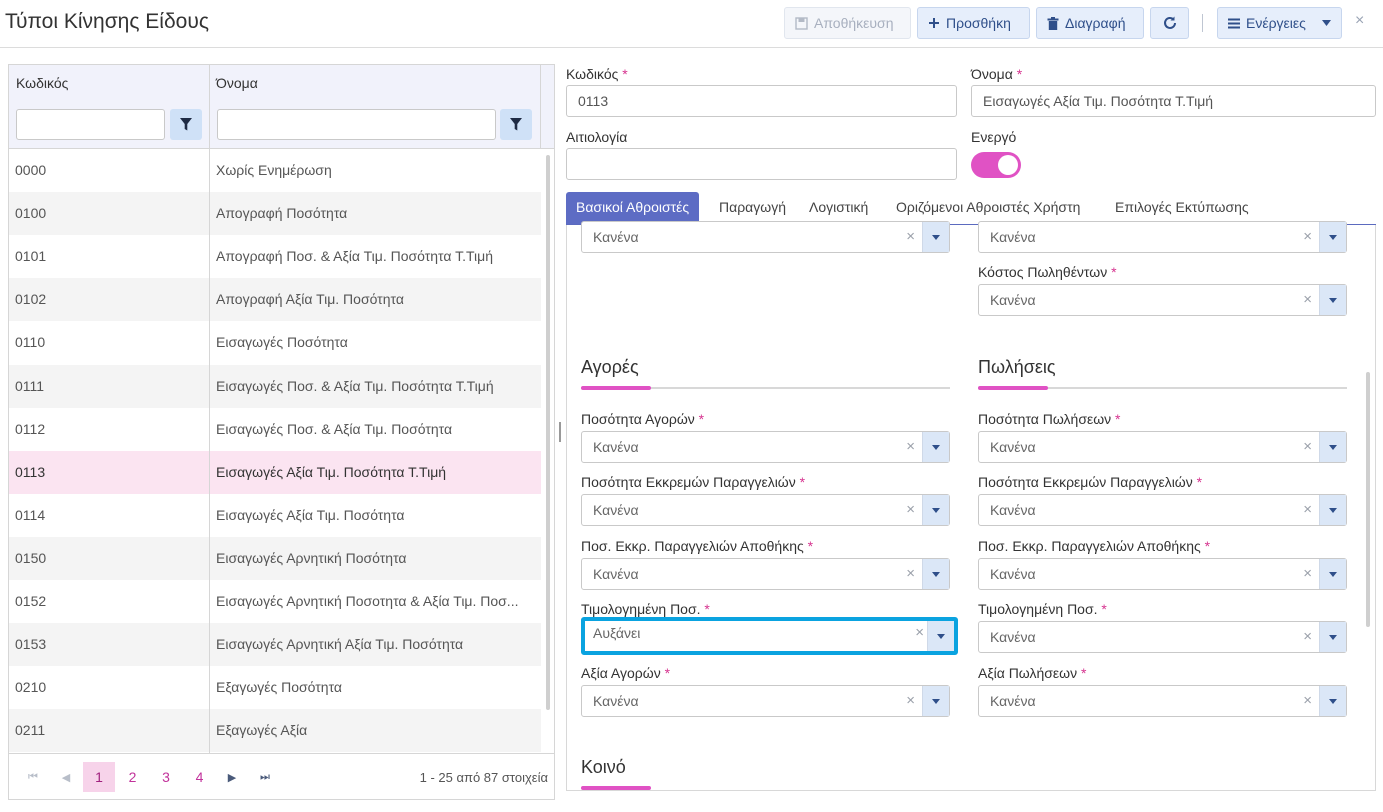 Image resolution: width=1383 pixels, height=812 pixels. Describe the element at coordinates (988, 208) in the screenshot. I see `tab-user-defined-totals: Οριζόμενοι Αθροιστές Χρήστη` at that location.